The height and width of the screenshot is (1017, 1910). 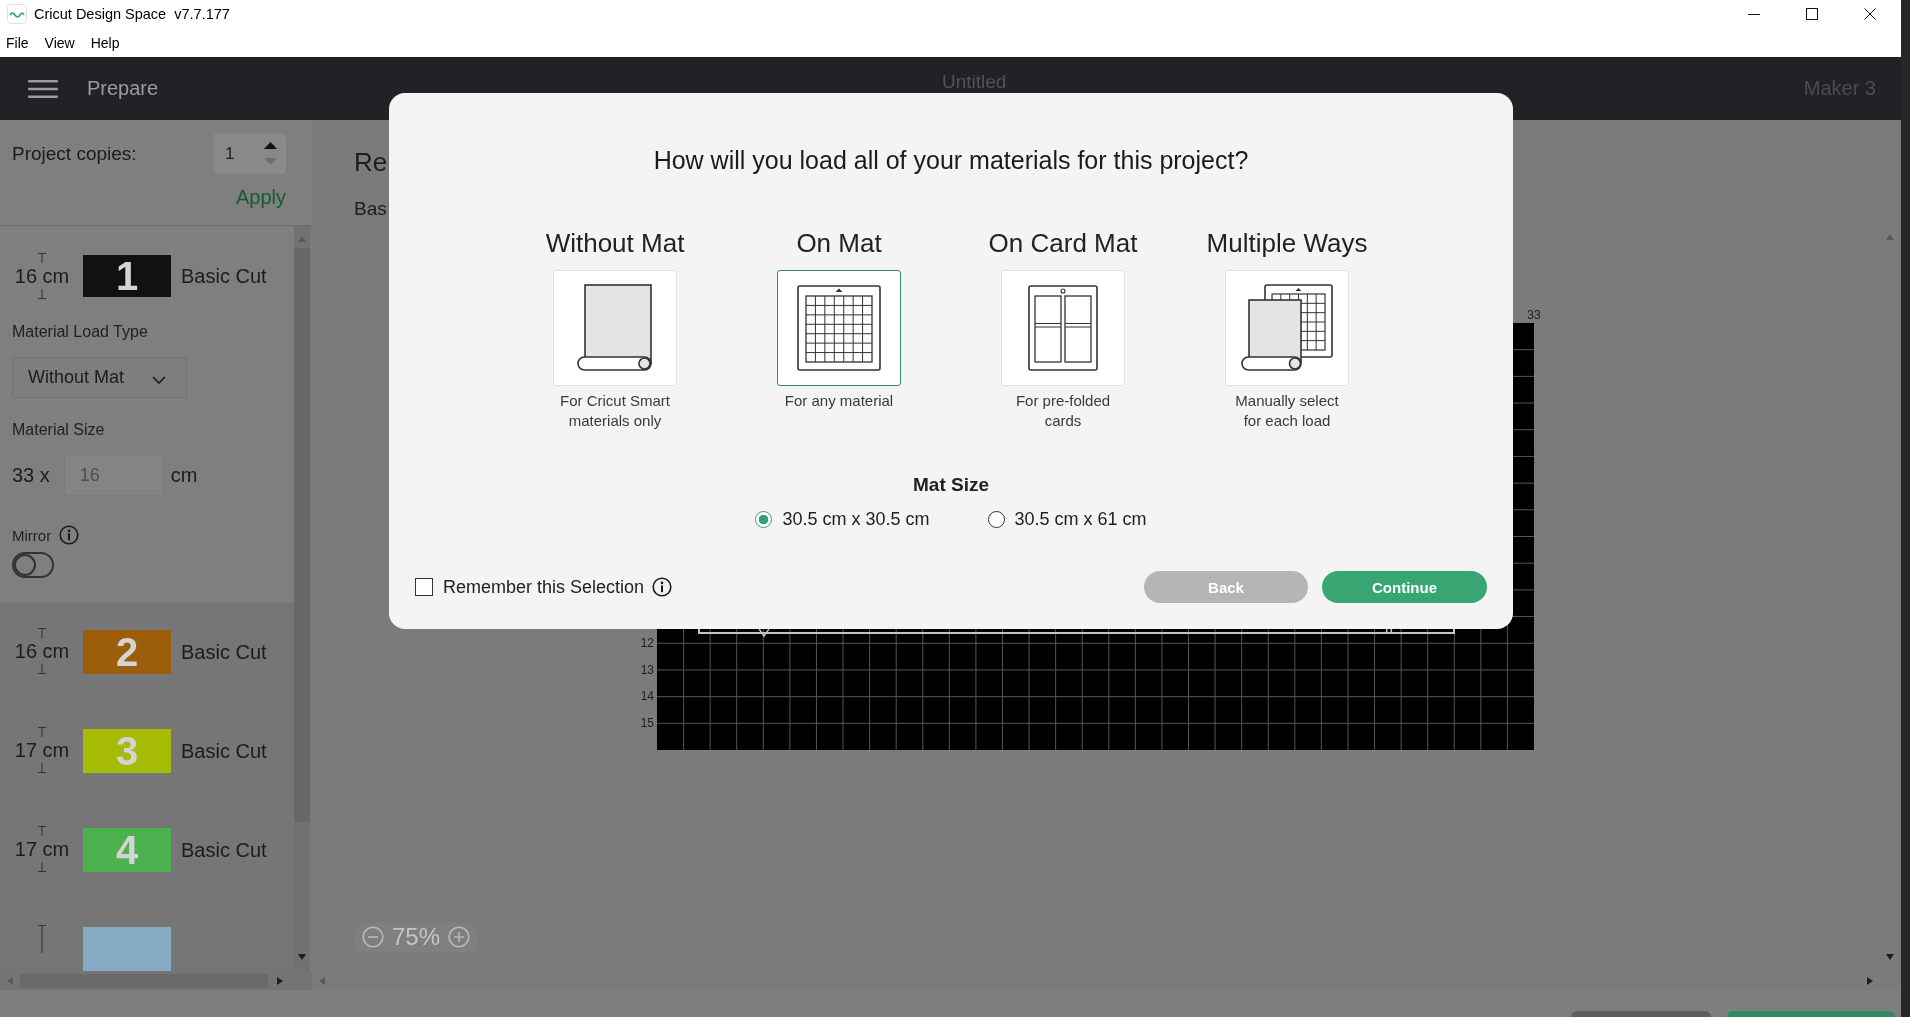 What do you see at coordinates (99, 377) in the screenshot?
I see `load-type-dropdown: Without Mat` at bounding box center [99, 377].